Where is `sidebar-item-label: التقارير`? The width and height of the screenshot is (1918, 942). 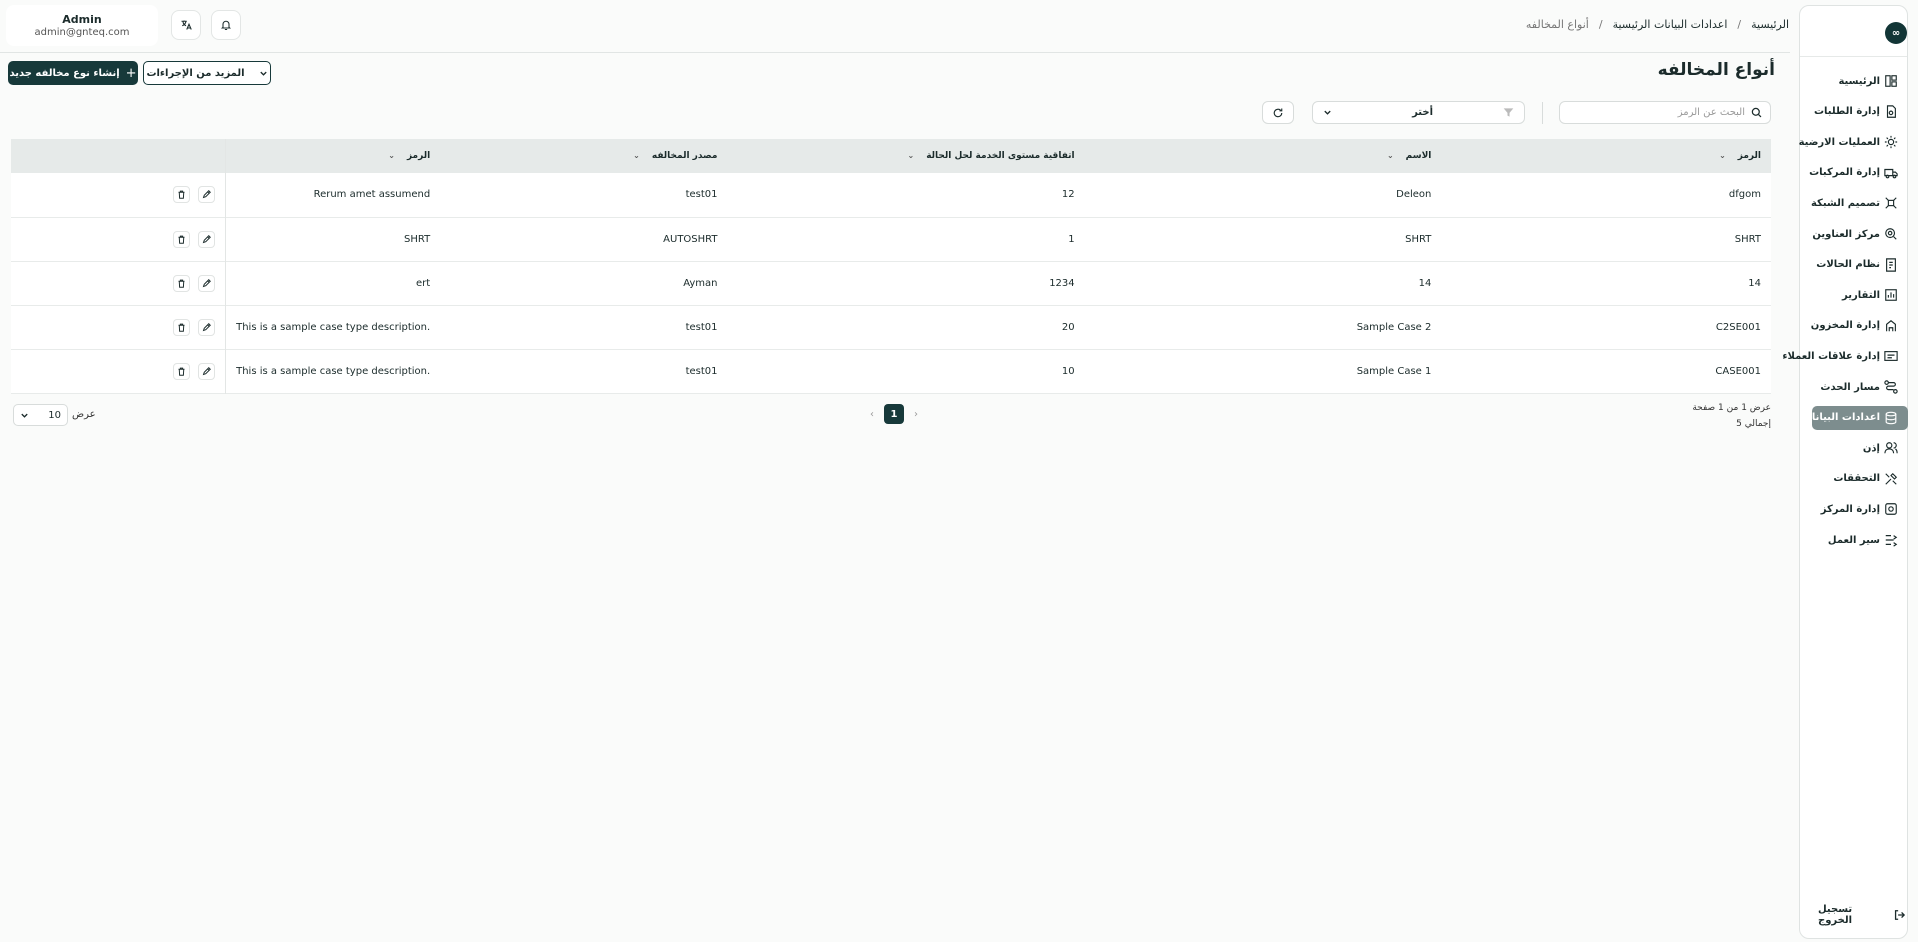 sidebar-item-label: التقارير is located at coordinates (1861, 295).